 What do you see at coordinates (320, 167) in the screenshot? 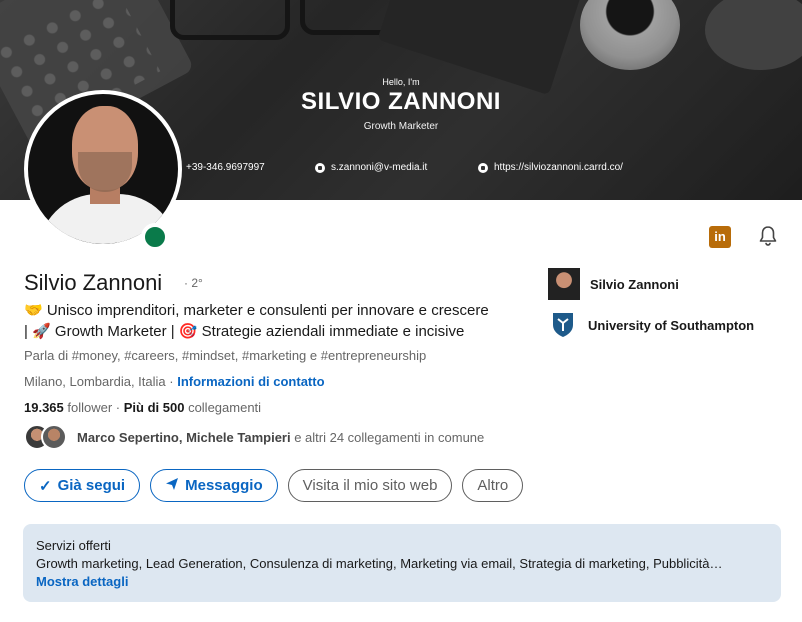
I see `email-icon` at bounding box center [320, 167].